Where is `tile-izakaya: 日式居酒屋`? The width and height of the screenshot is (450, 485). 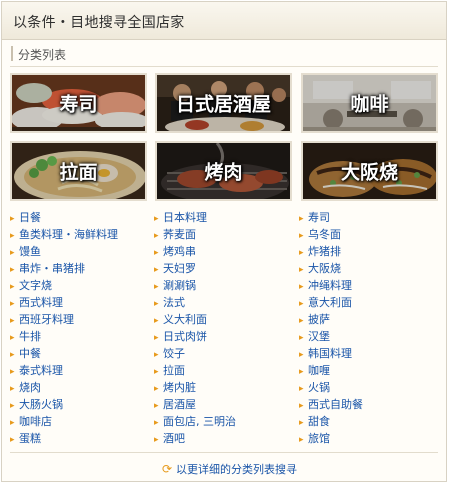 tile-izakaya: 日式居酒屋 is located at coordinates (223, 103).